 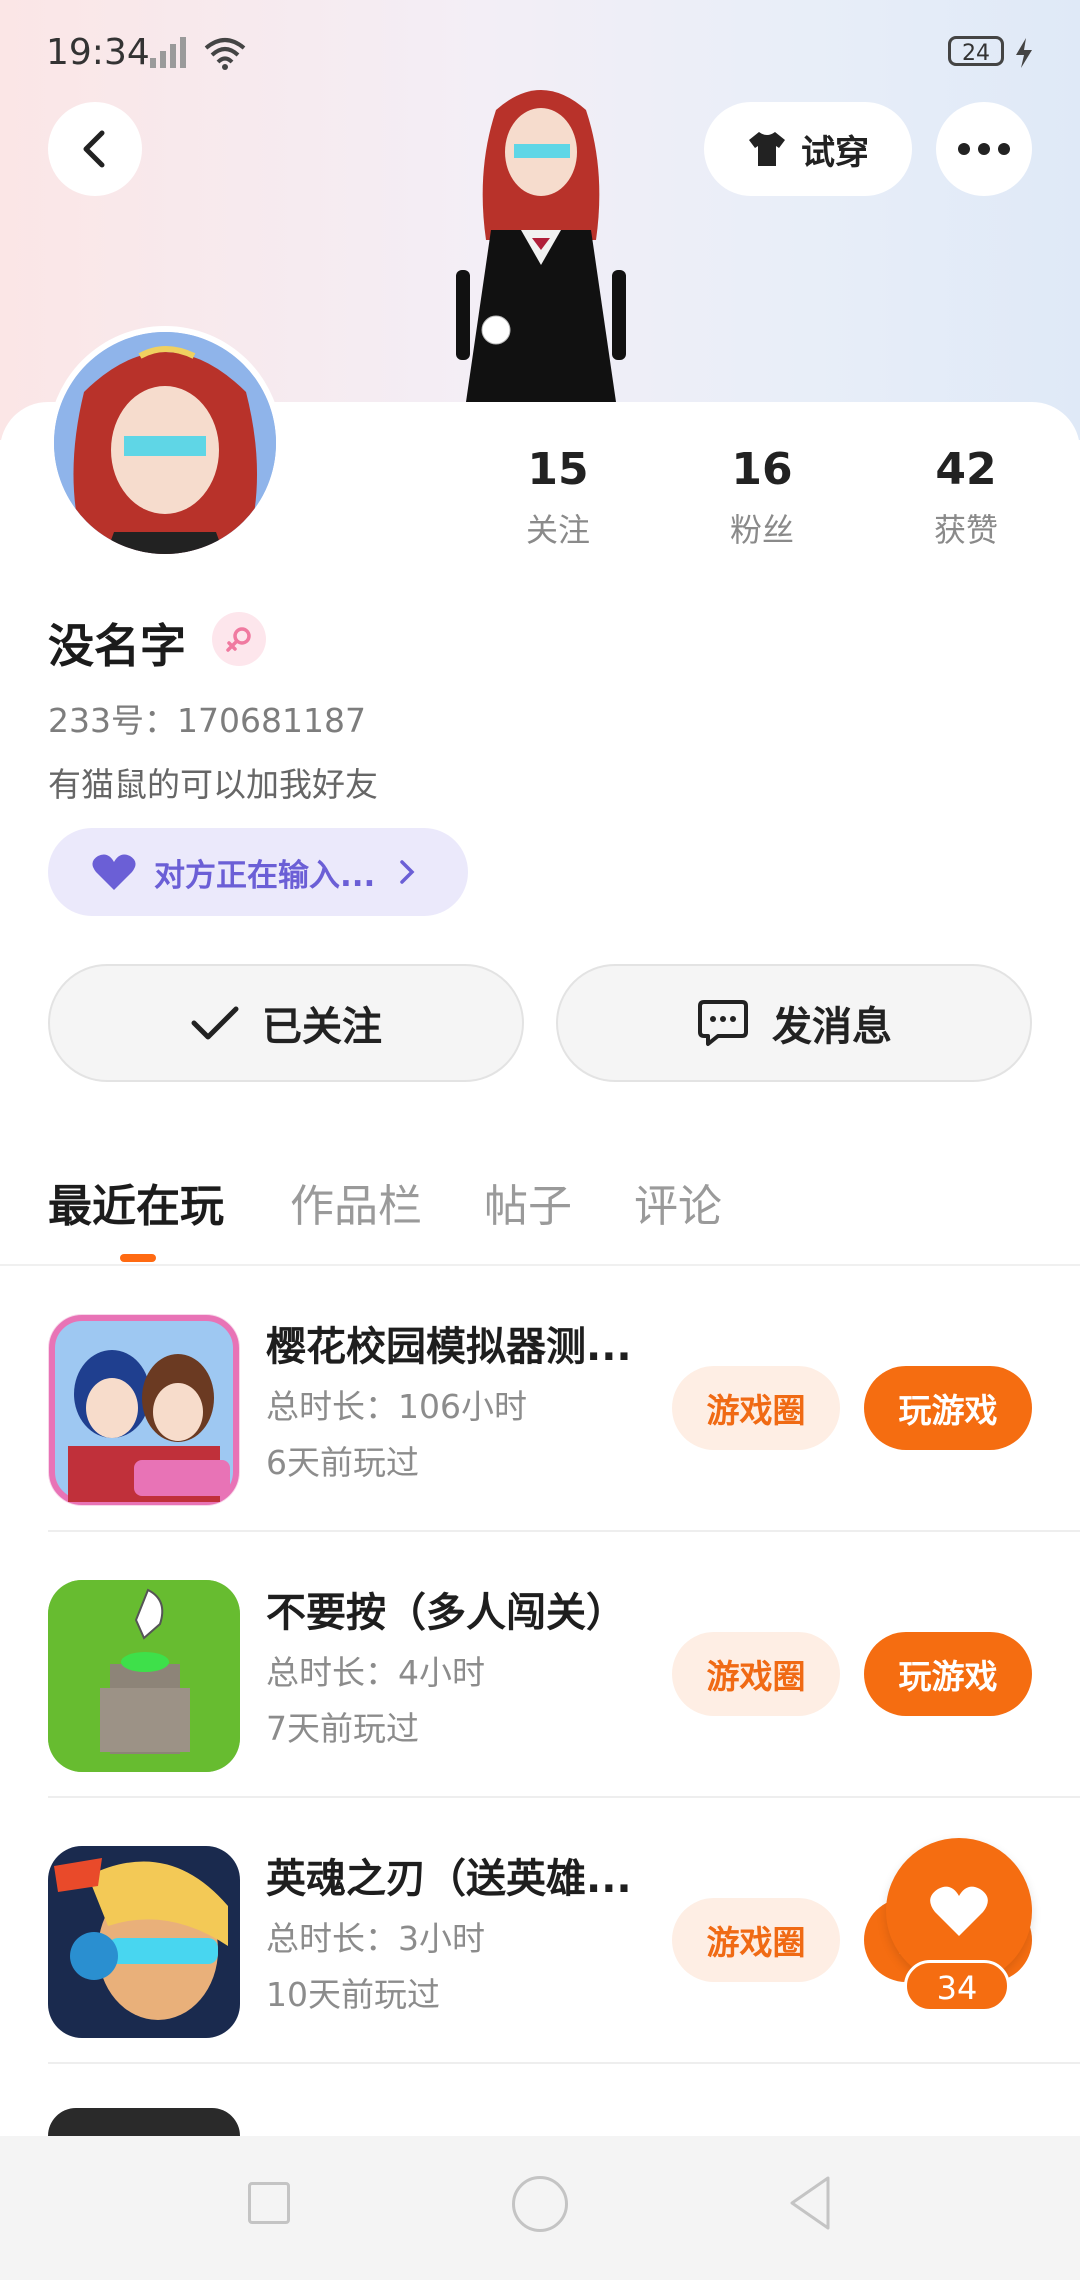 I want to click on game-duration: 总时长：106小时, so click(x=396, y=1406).